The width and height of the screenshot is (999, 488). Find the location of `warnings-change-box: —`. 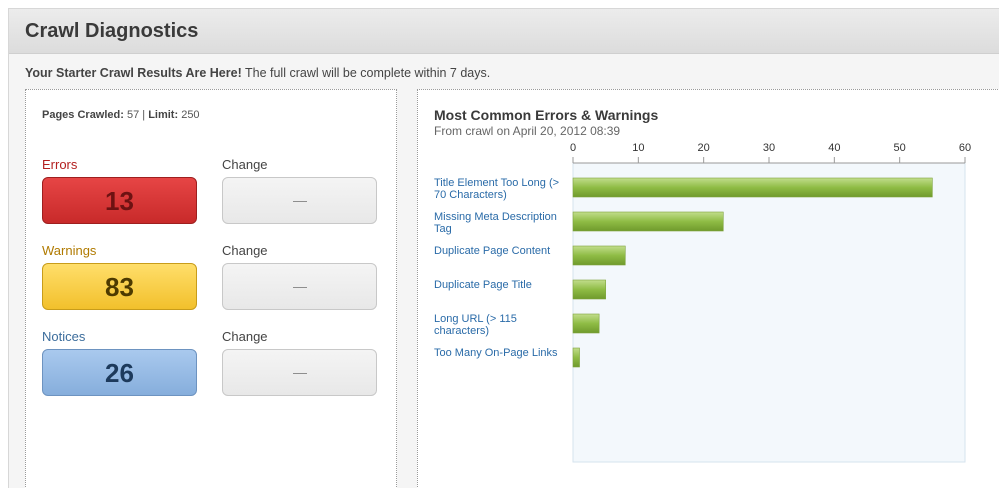

warnings-change-box: — is located at coordinates (299, 286).